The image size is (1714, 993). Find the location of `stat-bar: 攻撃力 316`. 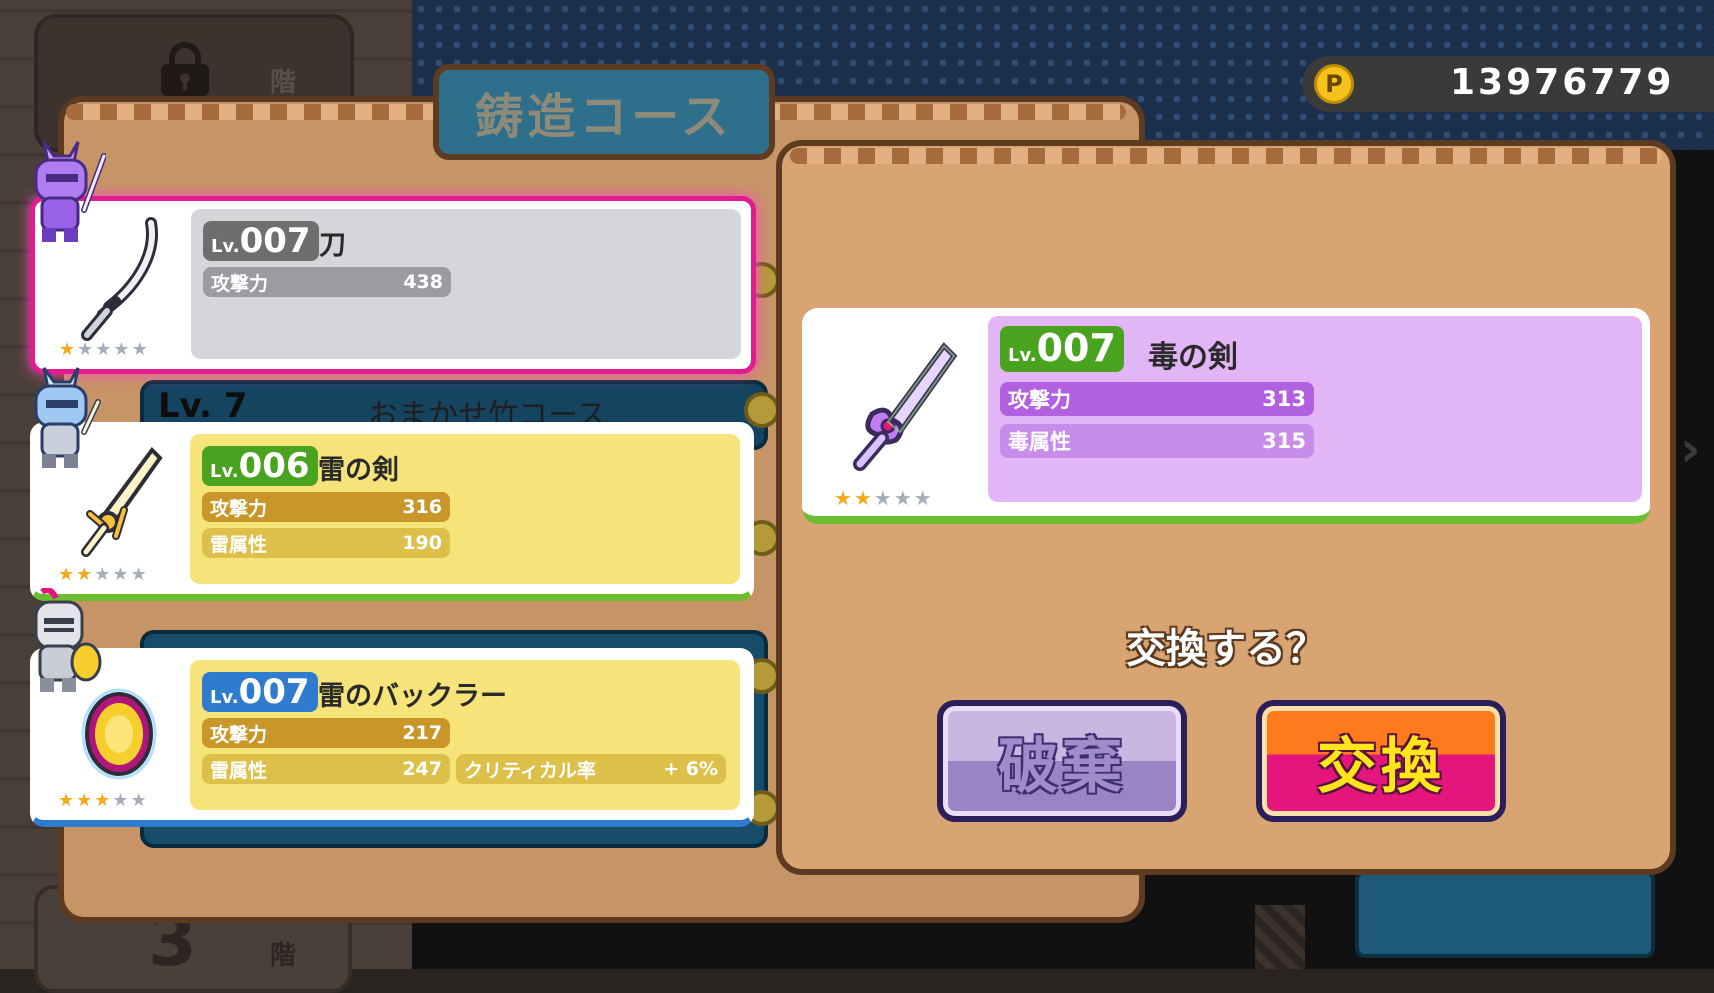

stat-bar: 攻撃力 316 is located at coordinates (326, 507).